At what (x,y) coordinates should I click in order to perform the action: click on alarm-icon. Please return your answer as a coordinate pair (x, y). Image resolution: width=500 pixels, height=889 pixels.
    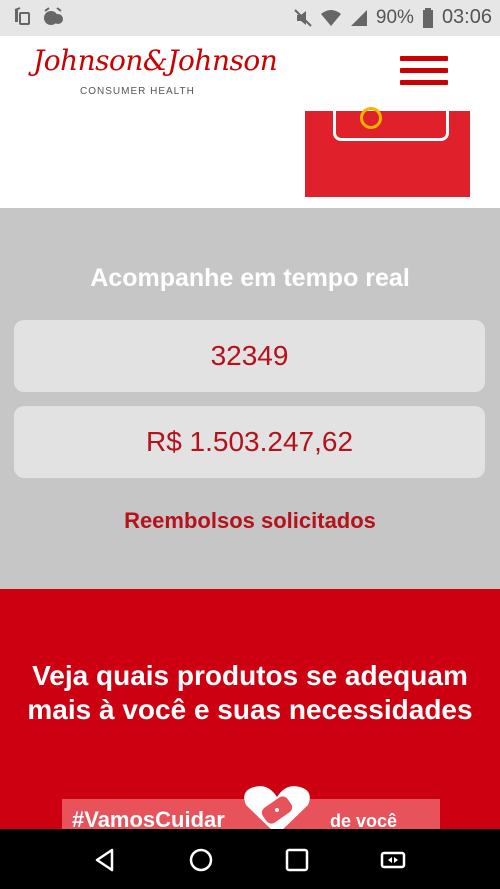
    Looking at the image, I should click on (53, 16).